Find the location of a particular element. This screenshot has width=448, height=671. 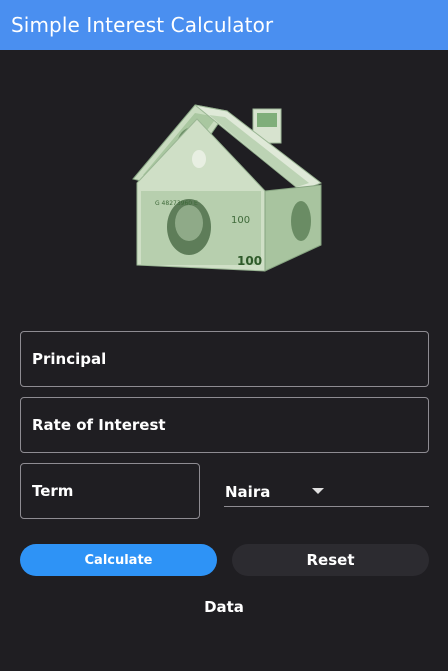

reset-button: Reset is located at coordinates (330, 560).